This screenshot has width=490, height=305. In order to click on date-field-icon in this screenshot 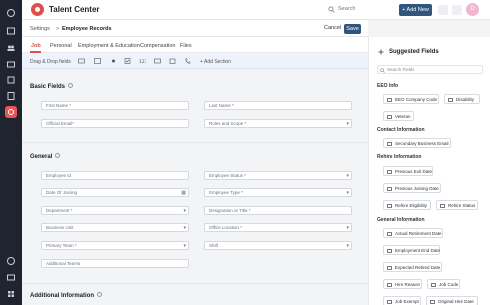, I will do `click(172, 61)`.